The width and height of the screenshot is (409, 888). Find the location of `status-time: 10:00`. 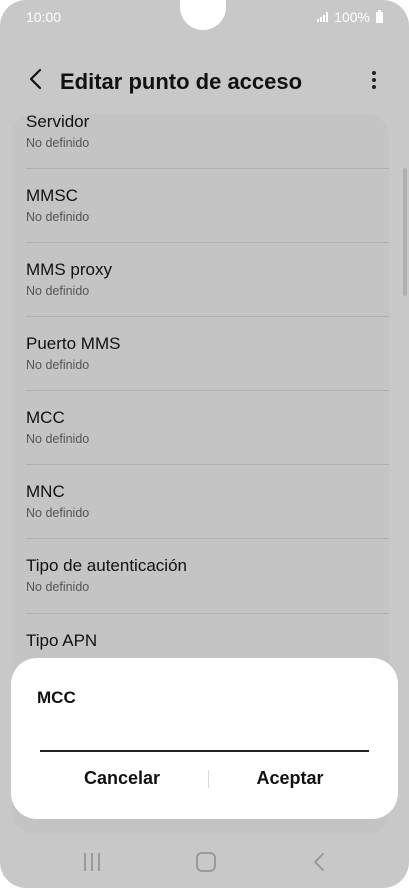

status-time: 10:00 is located at coordinates (44, 17).